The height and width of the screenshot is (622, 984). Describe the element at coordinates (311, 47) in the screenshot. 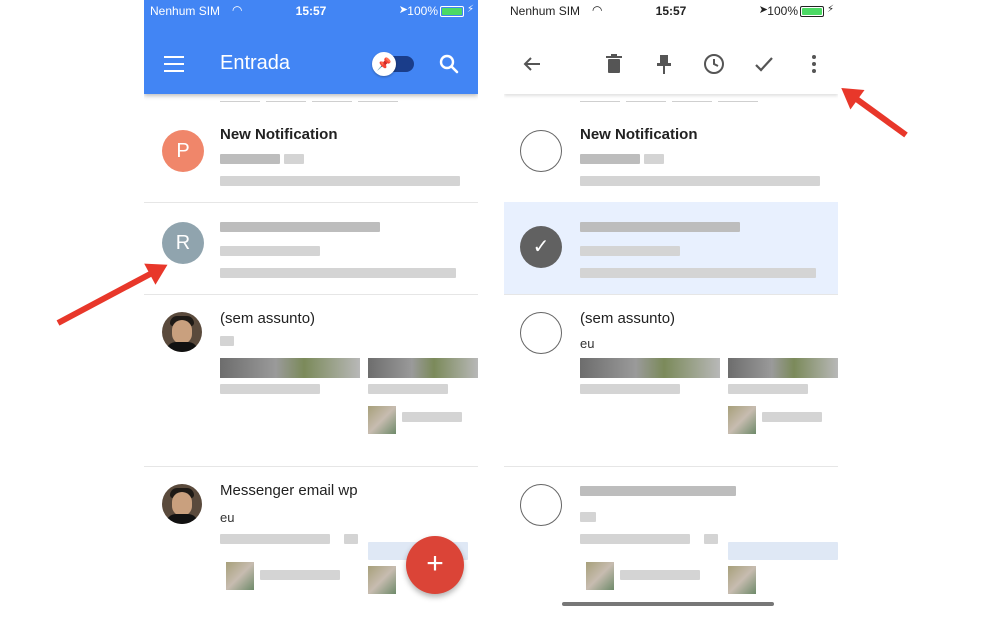

I see `app-bar: Nenhum SIM ◠ 15:57 ➤ 100% ⚡ Entrada 📌` at that location.